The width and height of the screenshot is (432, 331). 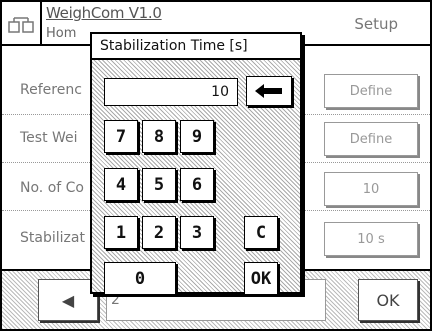 What do you see at coordinates (388, 300) in the screenshot?
I see `ok-button: OK` at bounding box center [388, 300].